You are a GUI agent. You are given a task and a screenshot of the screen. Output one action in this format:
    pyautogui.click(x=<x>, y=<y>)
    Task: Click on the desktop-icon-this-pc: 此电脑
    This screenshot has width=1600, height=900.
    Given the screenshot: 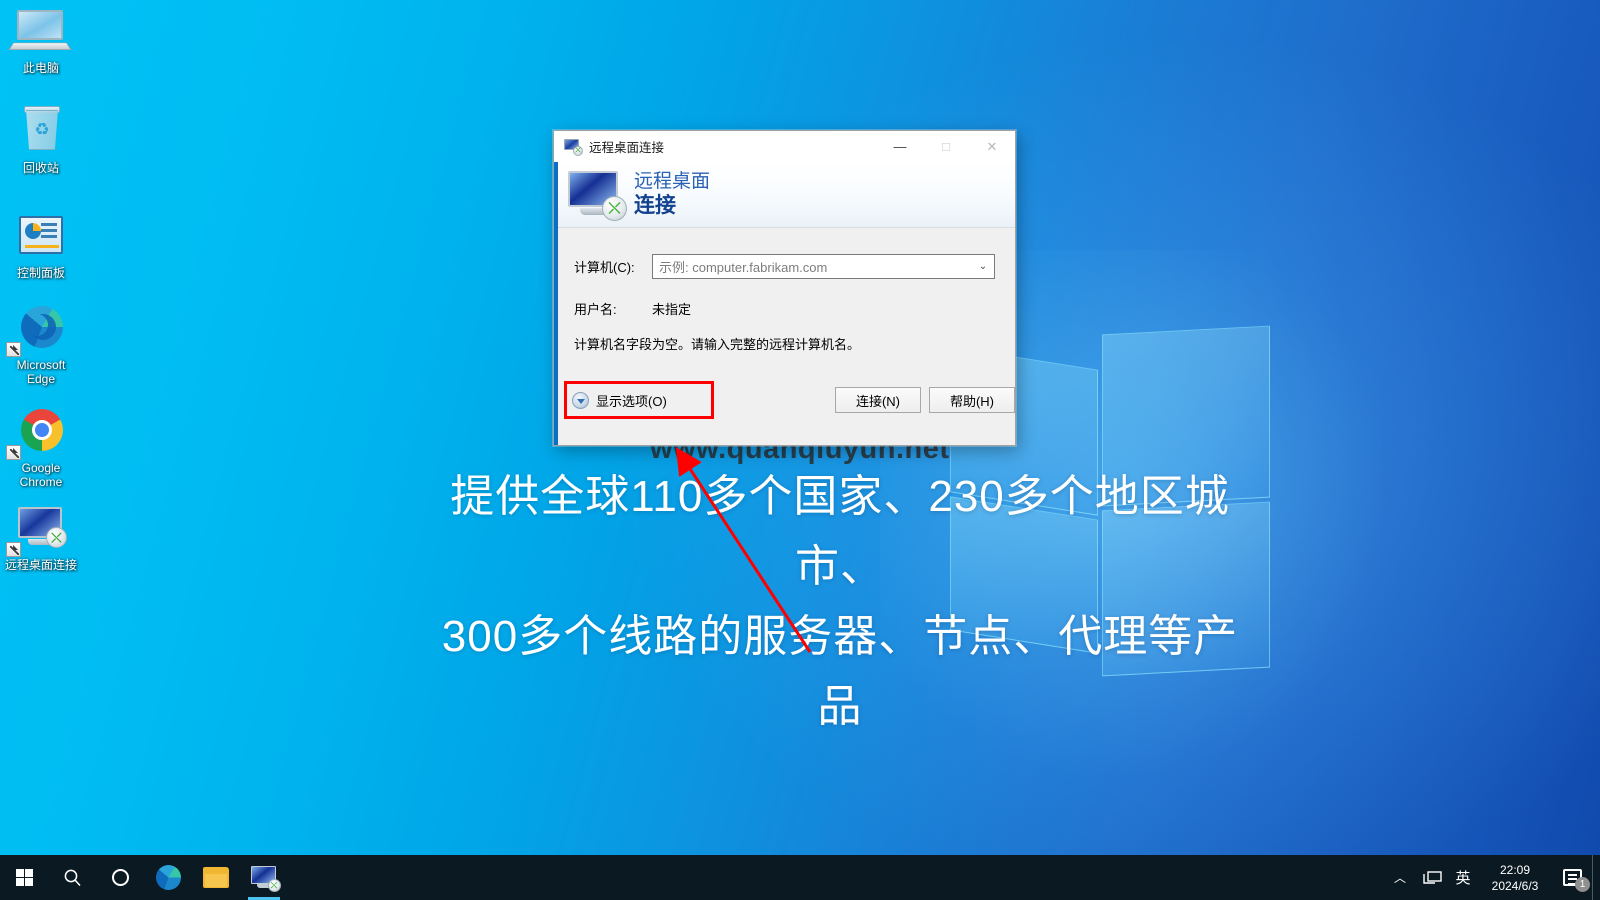 What is the action you would take?
    pyautogui.click(x=41, y=41)
    